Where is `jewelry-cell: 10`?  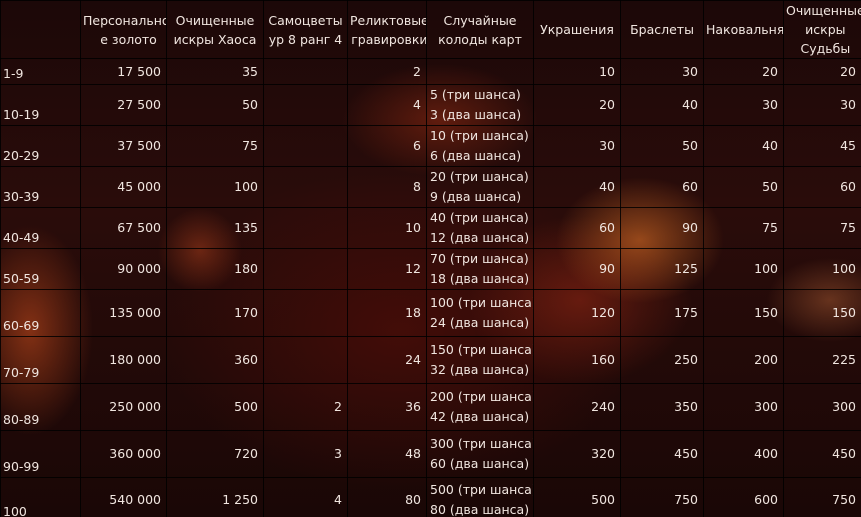 jewelry-cell: 10 is located at coordinates (577, 71).